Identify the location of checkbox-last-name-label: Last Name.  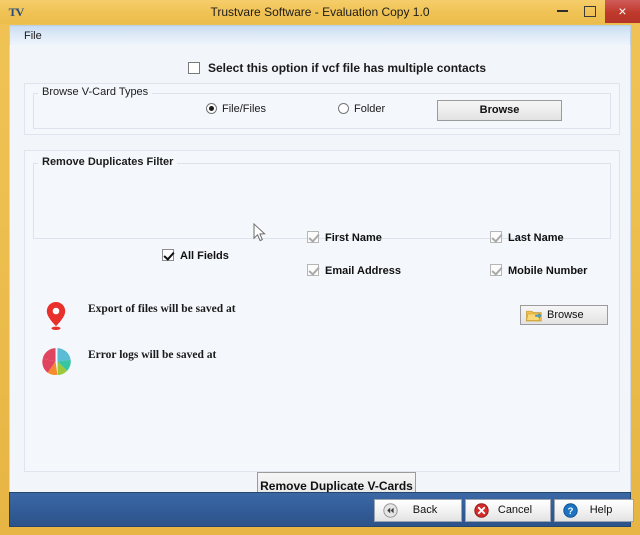
(536, 238).